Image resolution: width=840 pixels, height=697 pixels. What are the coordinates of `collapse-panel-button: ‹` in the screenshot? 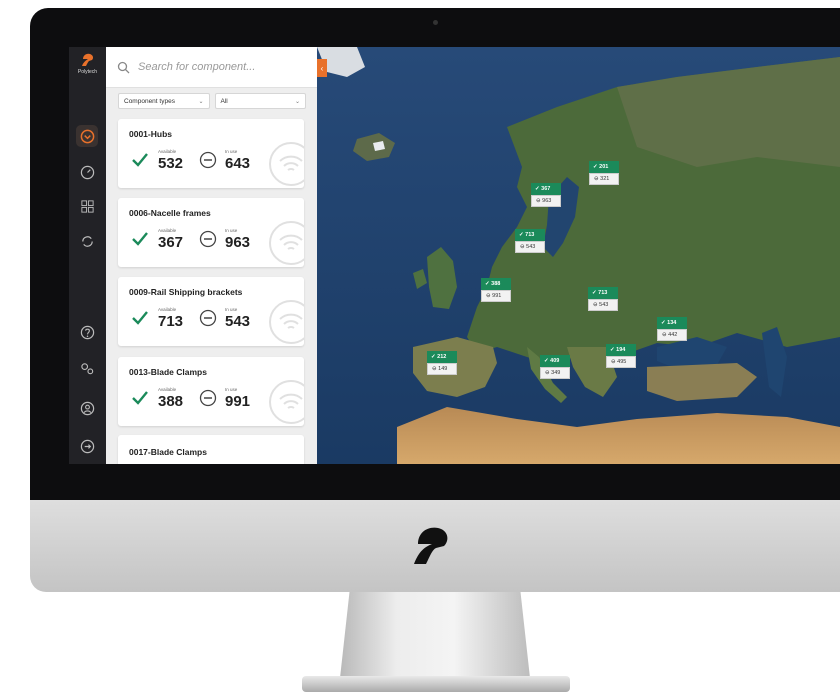 It's located at (322, 68).